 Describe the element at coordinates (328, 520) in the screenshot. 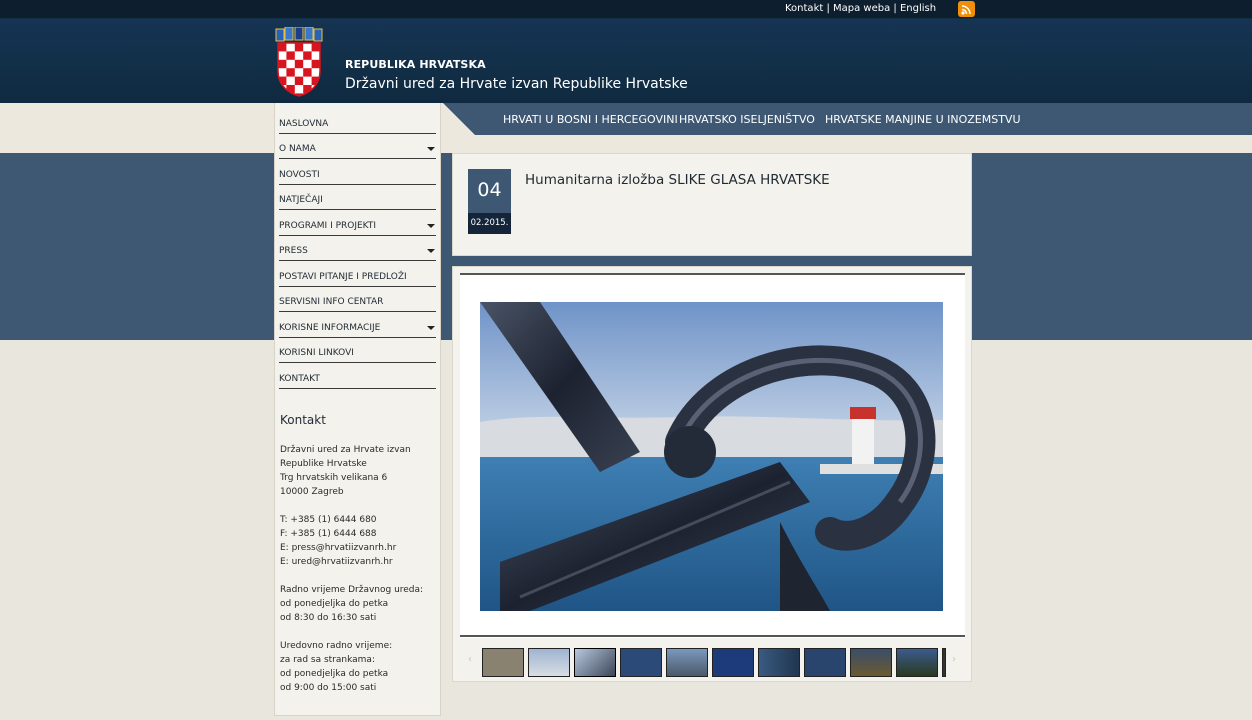

I see `contact-phone: T: +385 (1) 6444 680` at that location.